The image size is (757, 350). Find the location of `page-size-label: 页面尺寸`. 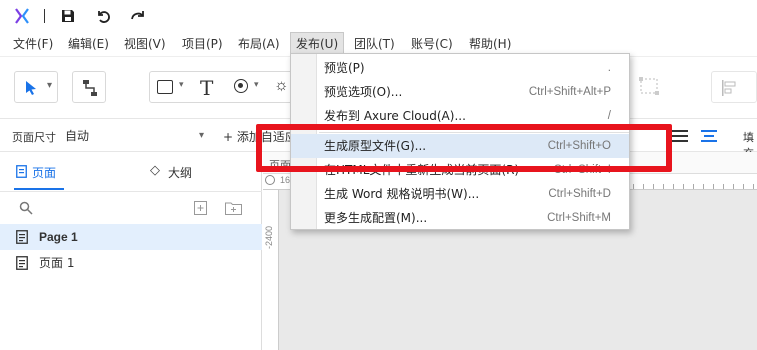

page-size-label: 页面尺寸 is located at coordinates (34, 137).